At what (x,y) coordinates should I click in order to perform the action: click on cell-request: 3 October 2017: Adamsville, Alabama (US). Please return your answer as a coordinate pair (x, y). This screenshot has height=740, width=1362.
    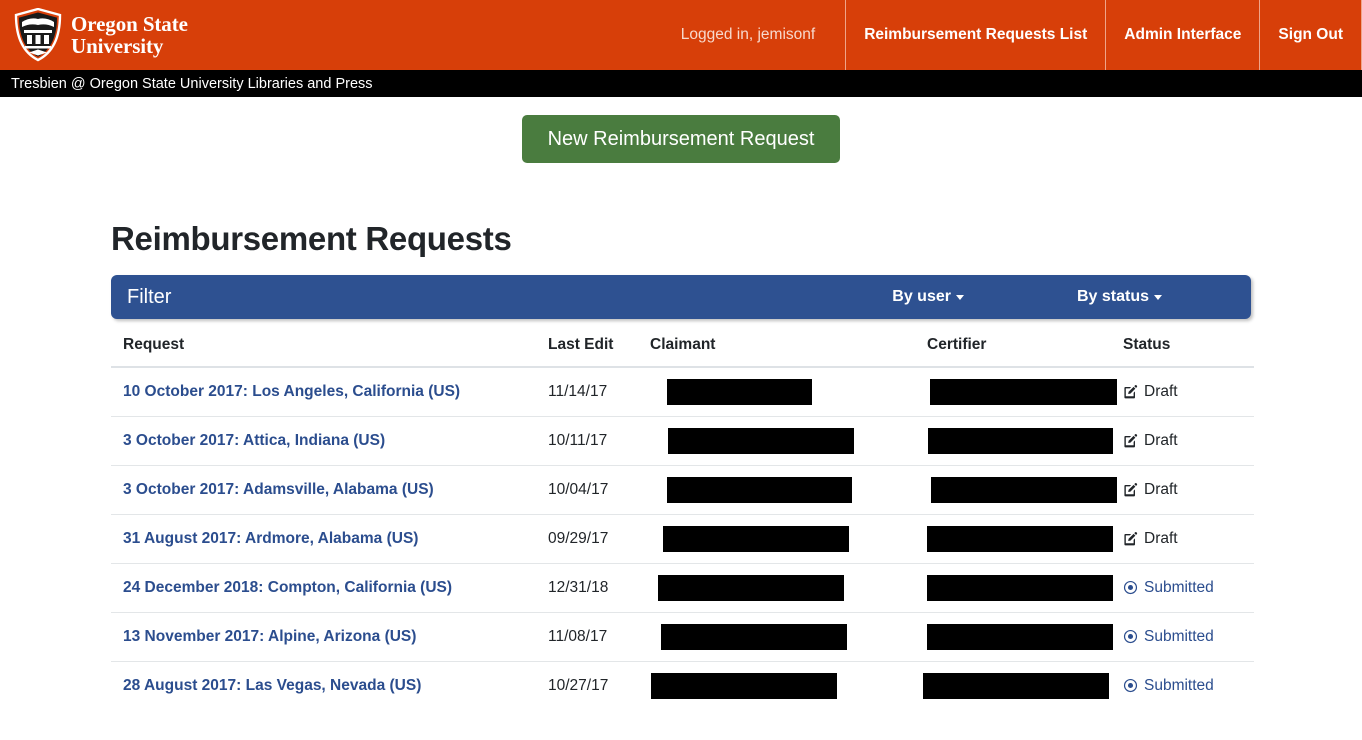
    Looking at the image, I should click on (329, 489).